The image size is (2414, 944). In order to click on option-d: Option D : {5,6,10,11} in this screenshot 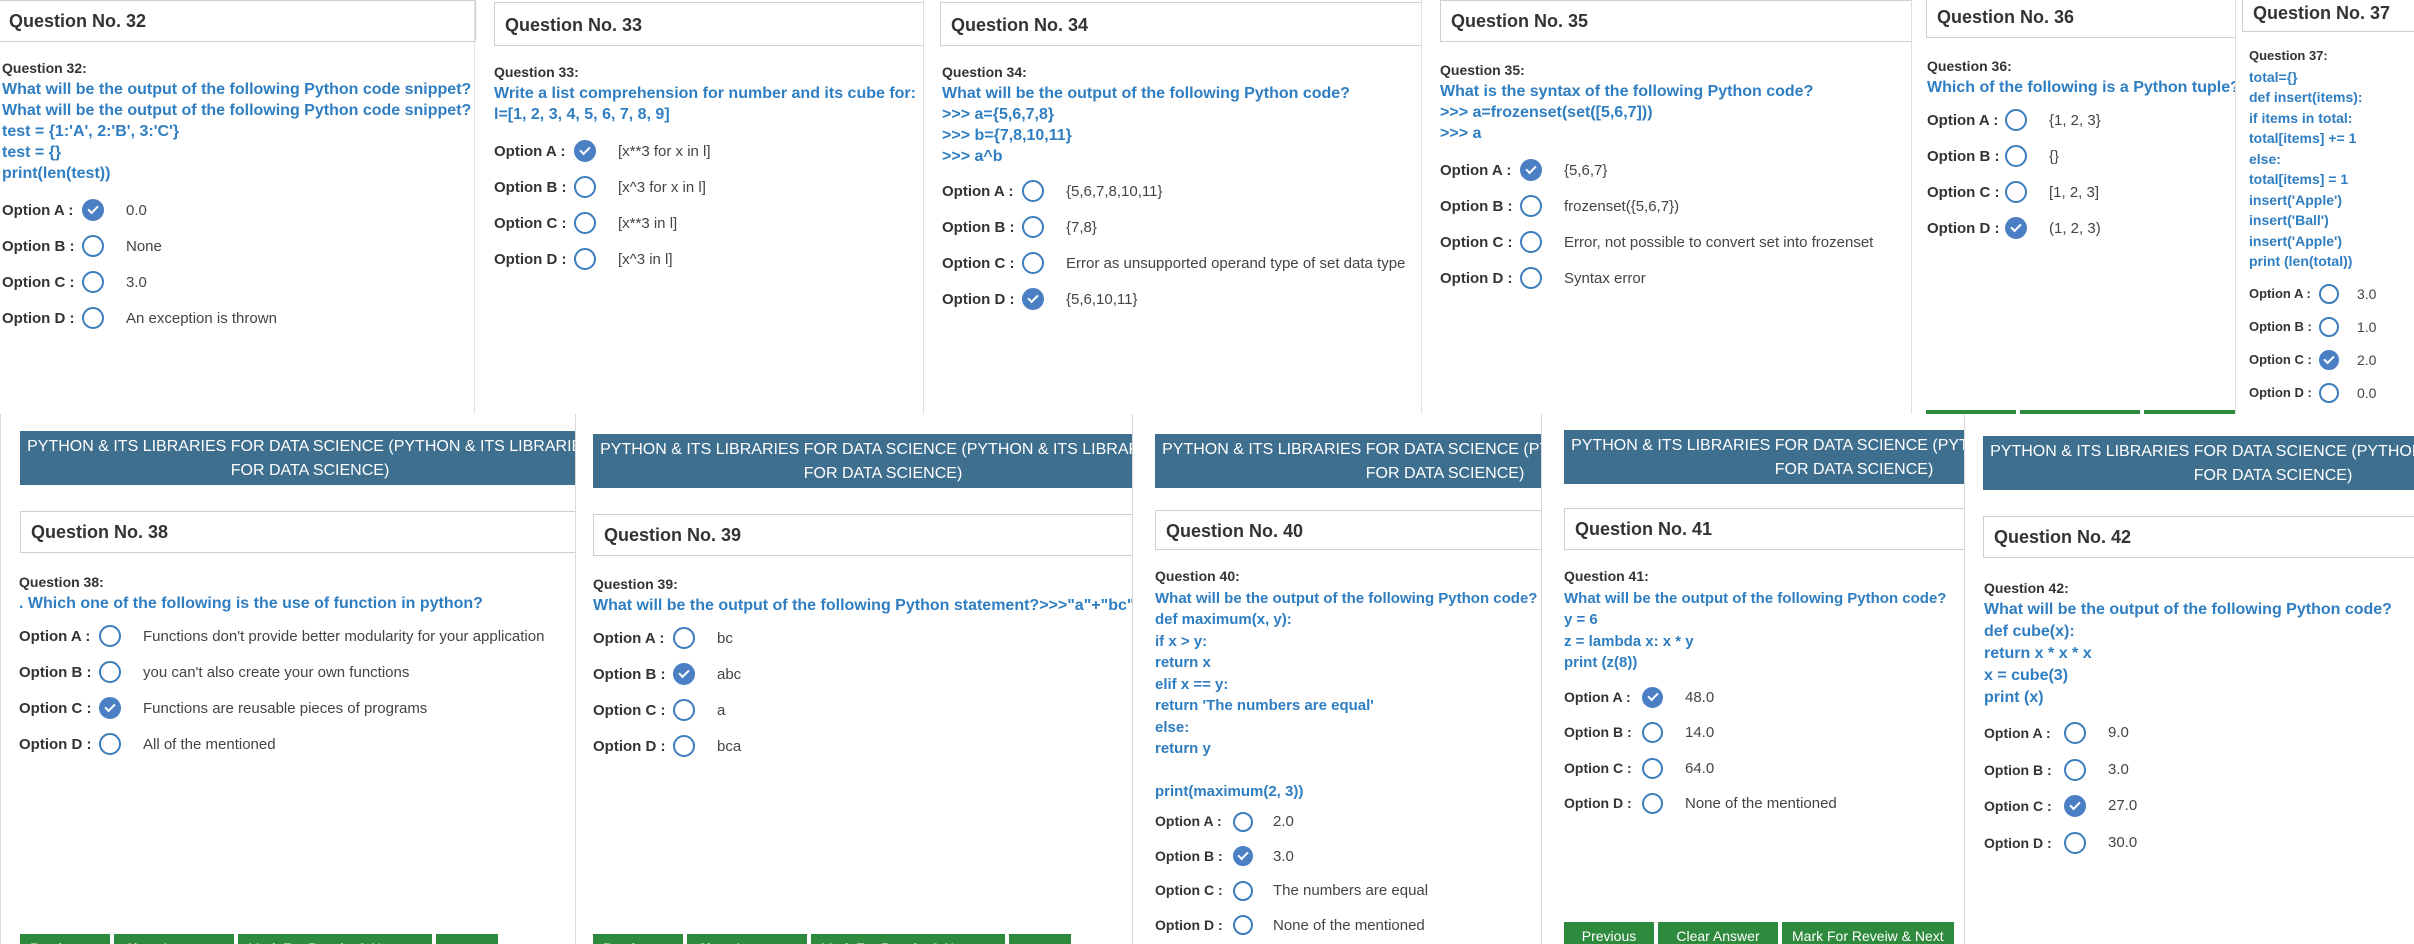, I will do `click(1173, 299)`.